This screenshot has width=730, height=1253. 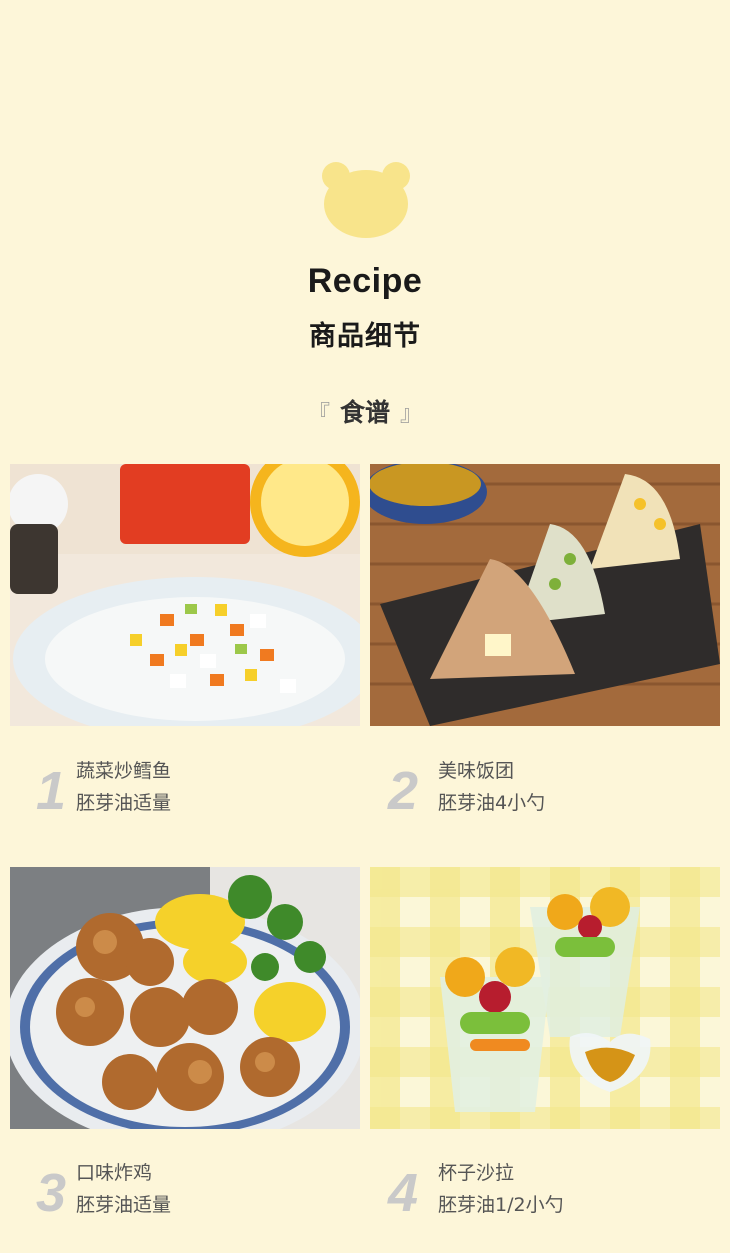 I want to click on bracket-left: 『, so click(x=318, y=414).